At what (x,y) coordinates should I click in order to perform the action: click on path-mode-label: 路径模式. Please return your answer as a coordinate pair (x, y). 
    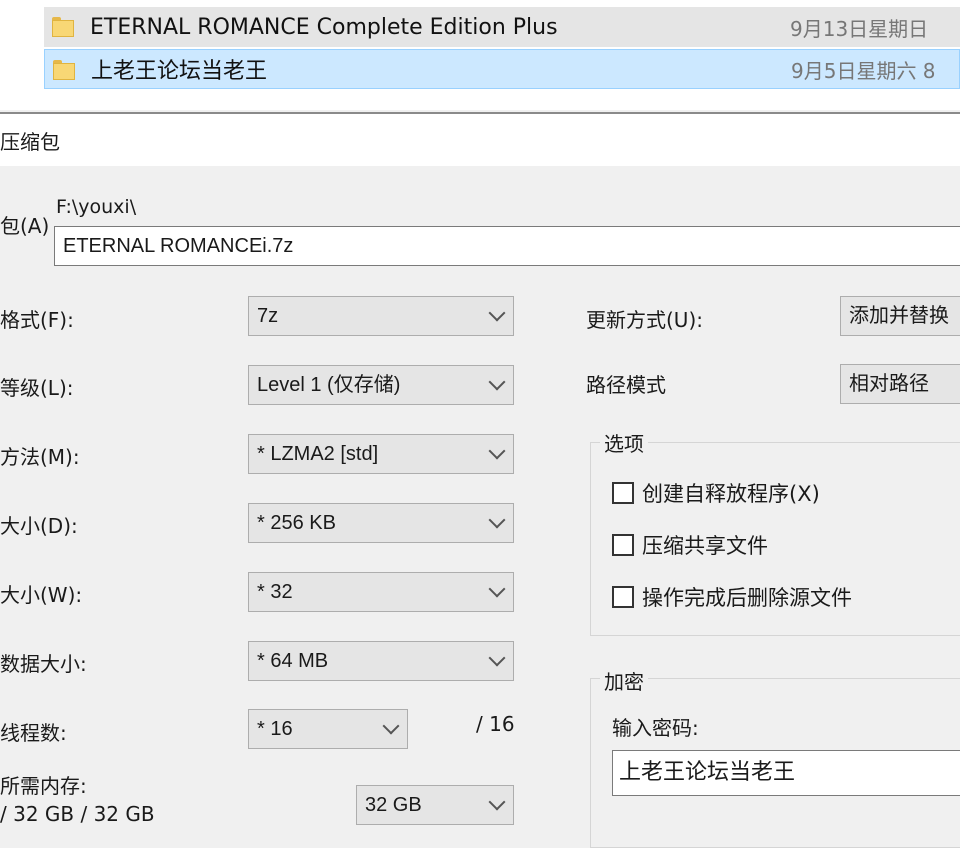
    Looking at the image, I should click on (626, 385).